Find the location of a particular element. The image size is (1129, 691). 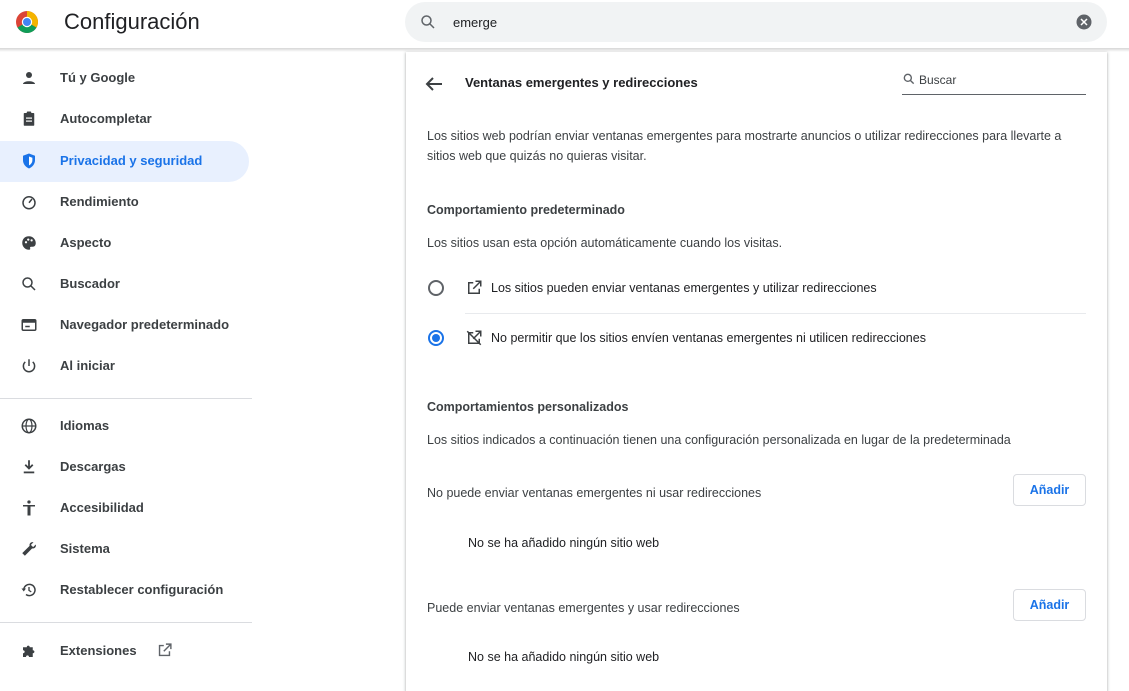

sidebar-item-label: Navegador predeterminado is located at coordinates (145, 324).